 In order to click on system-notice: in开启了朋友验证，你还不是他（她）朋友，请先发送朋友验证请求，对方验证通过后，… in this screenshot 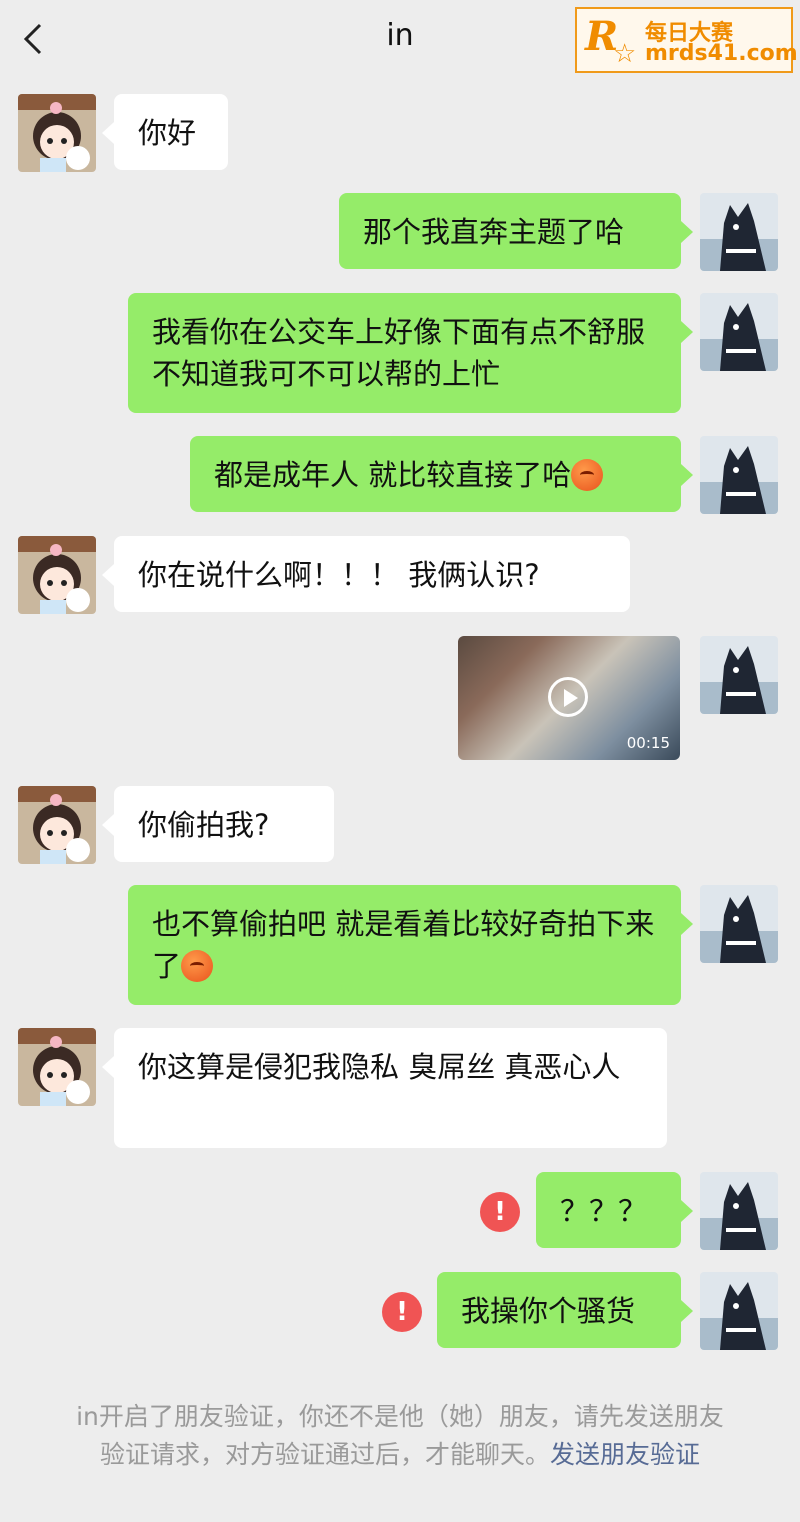, I will do `click(400, 1436)`.